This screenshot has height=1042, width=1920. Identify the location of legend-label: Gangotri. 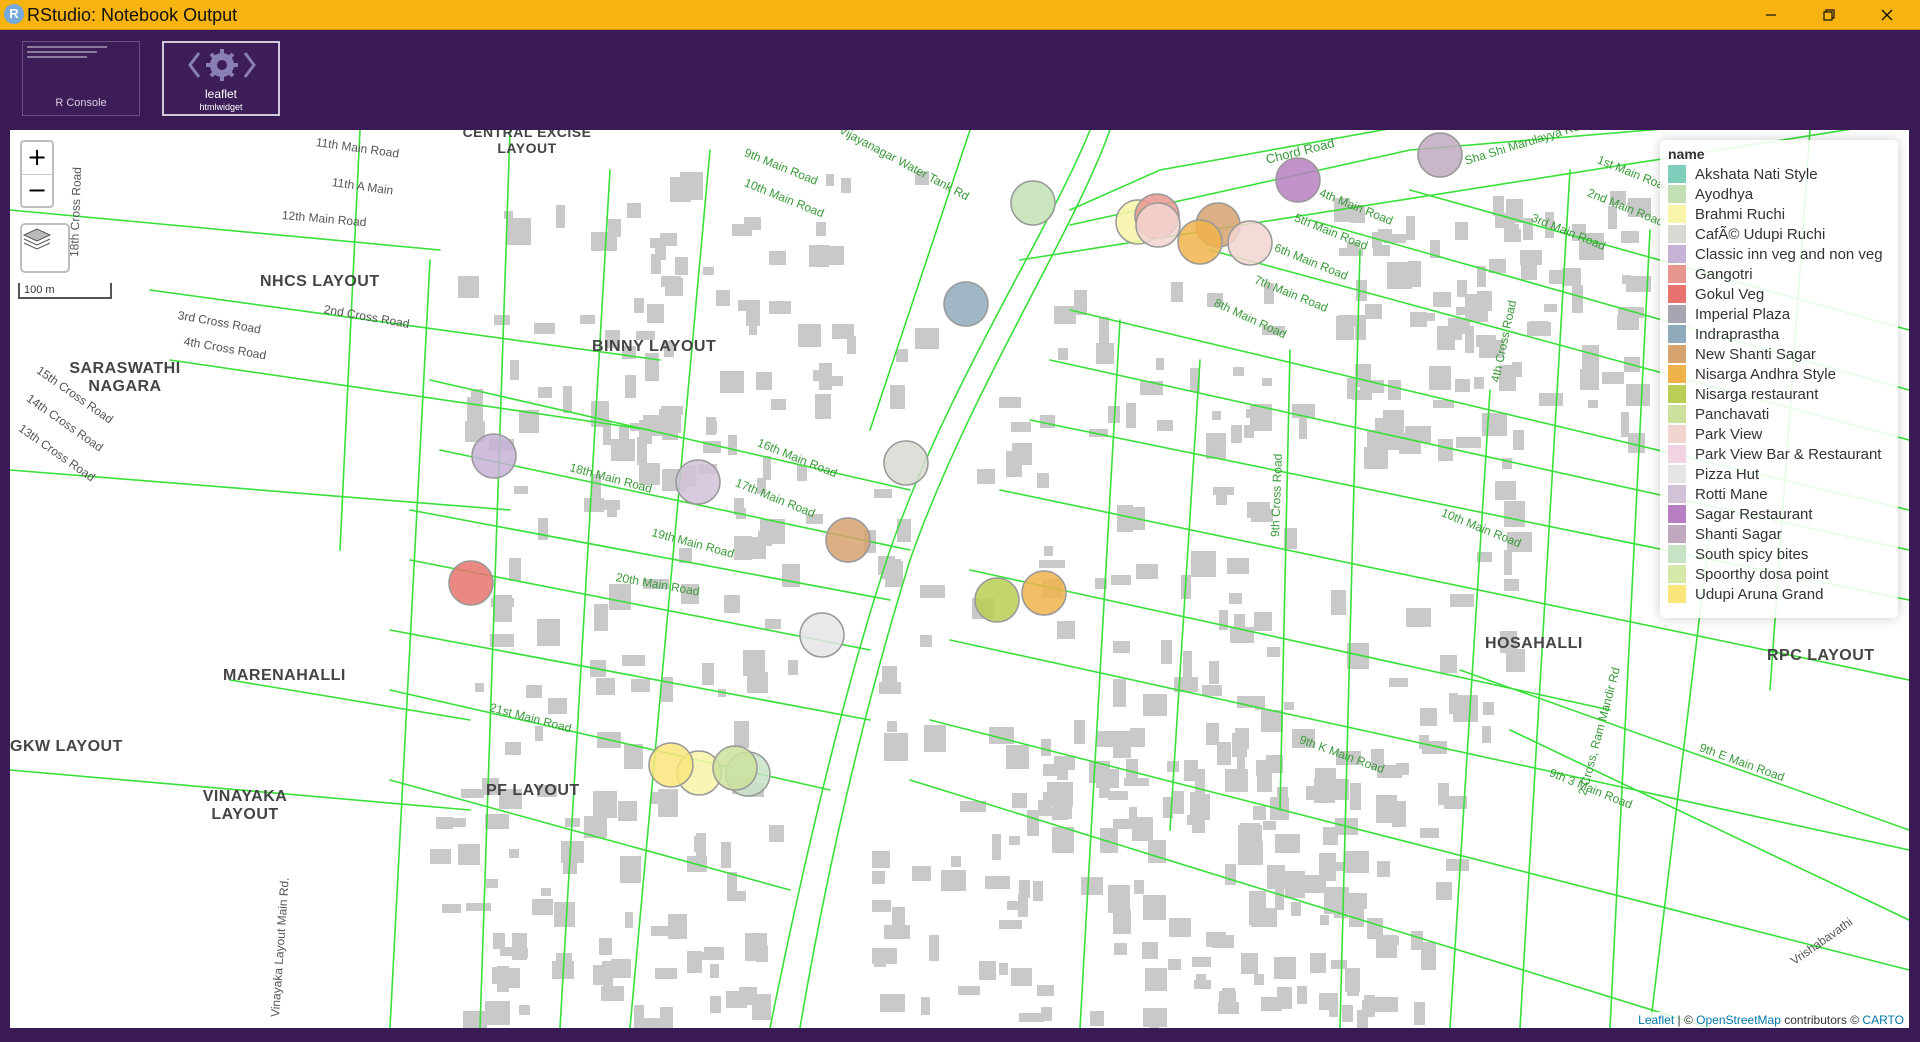
(1724, 274).